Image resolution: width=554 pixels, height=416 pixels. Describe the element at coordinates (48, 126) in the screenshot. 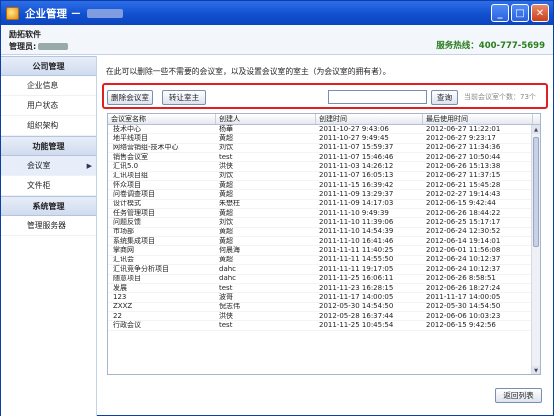

I see `sidebar-item-org-structure: 组织架构` at that location.